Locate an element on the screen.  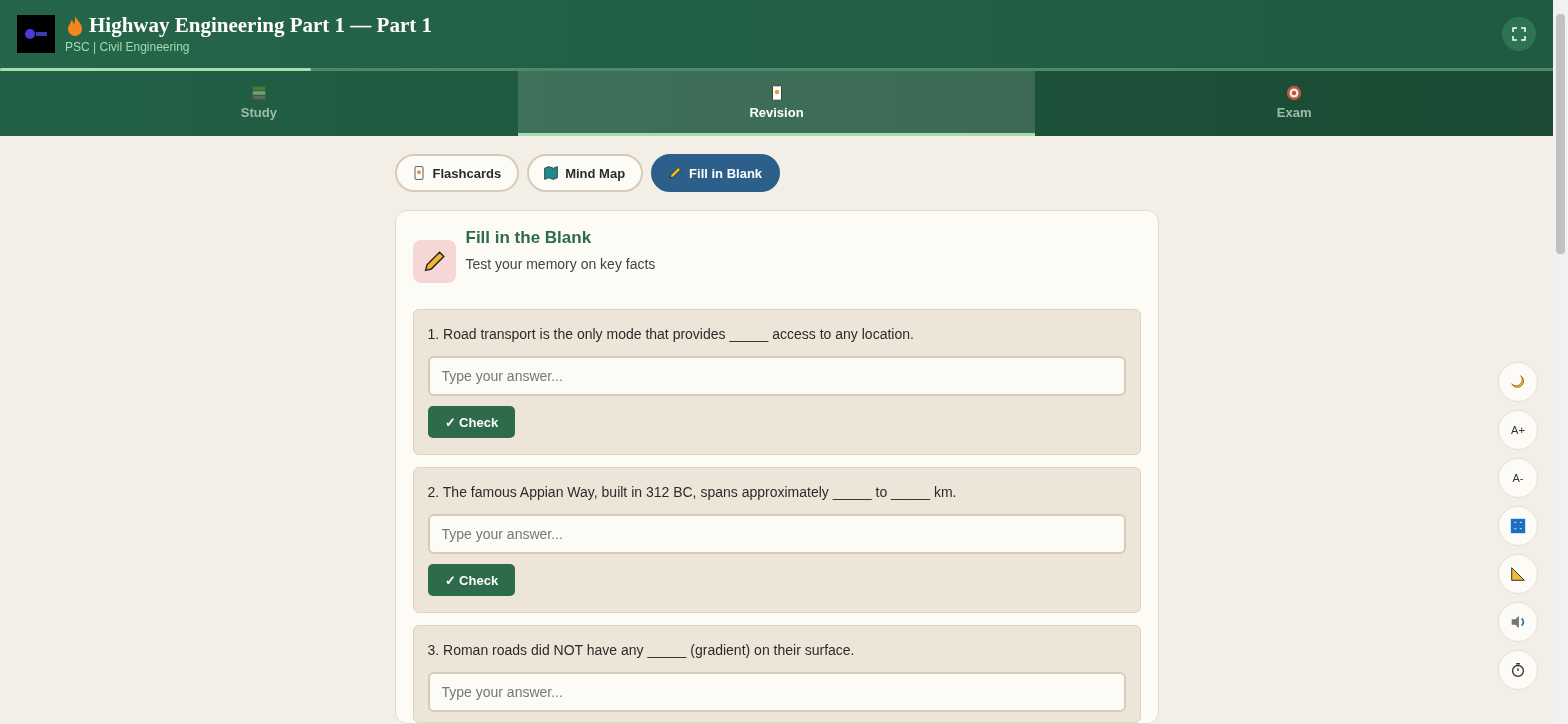
triangle-ruler-icon is located at coordinates (1518, 574).